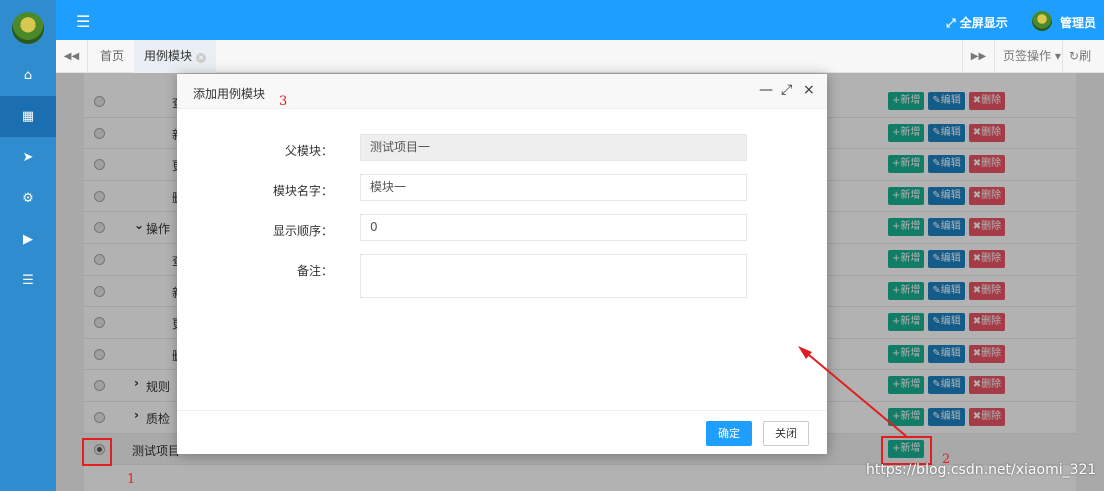  Describe the element at coordinates (852, 391) in the screenshot. I see `annotation-arrow` at that location.